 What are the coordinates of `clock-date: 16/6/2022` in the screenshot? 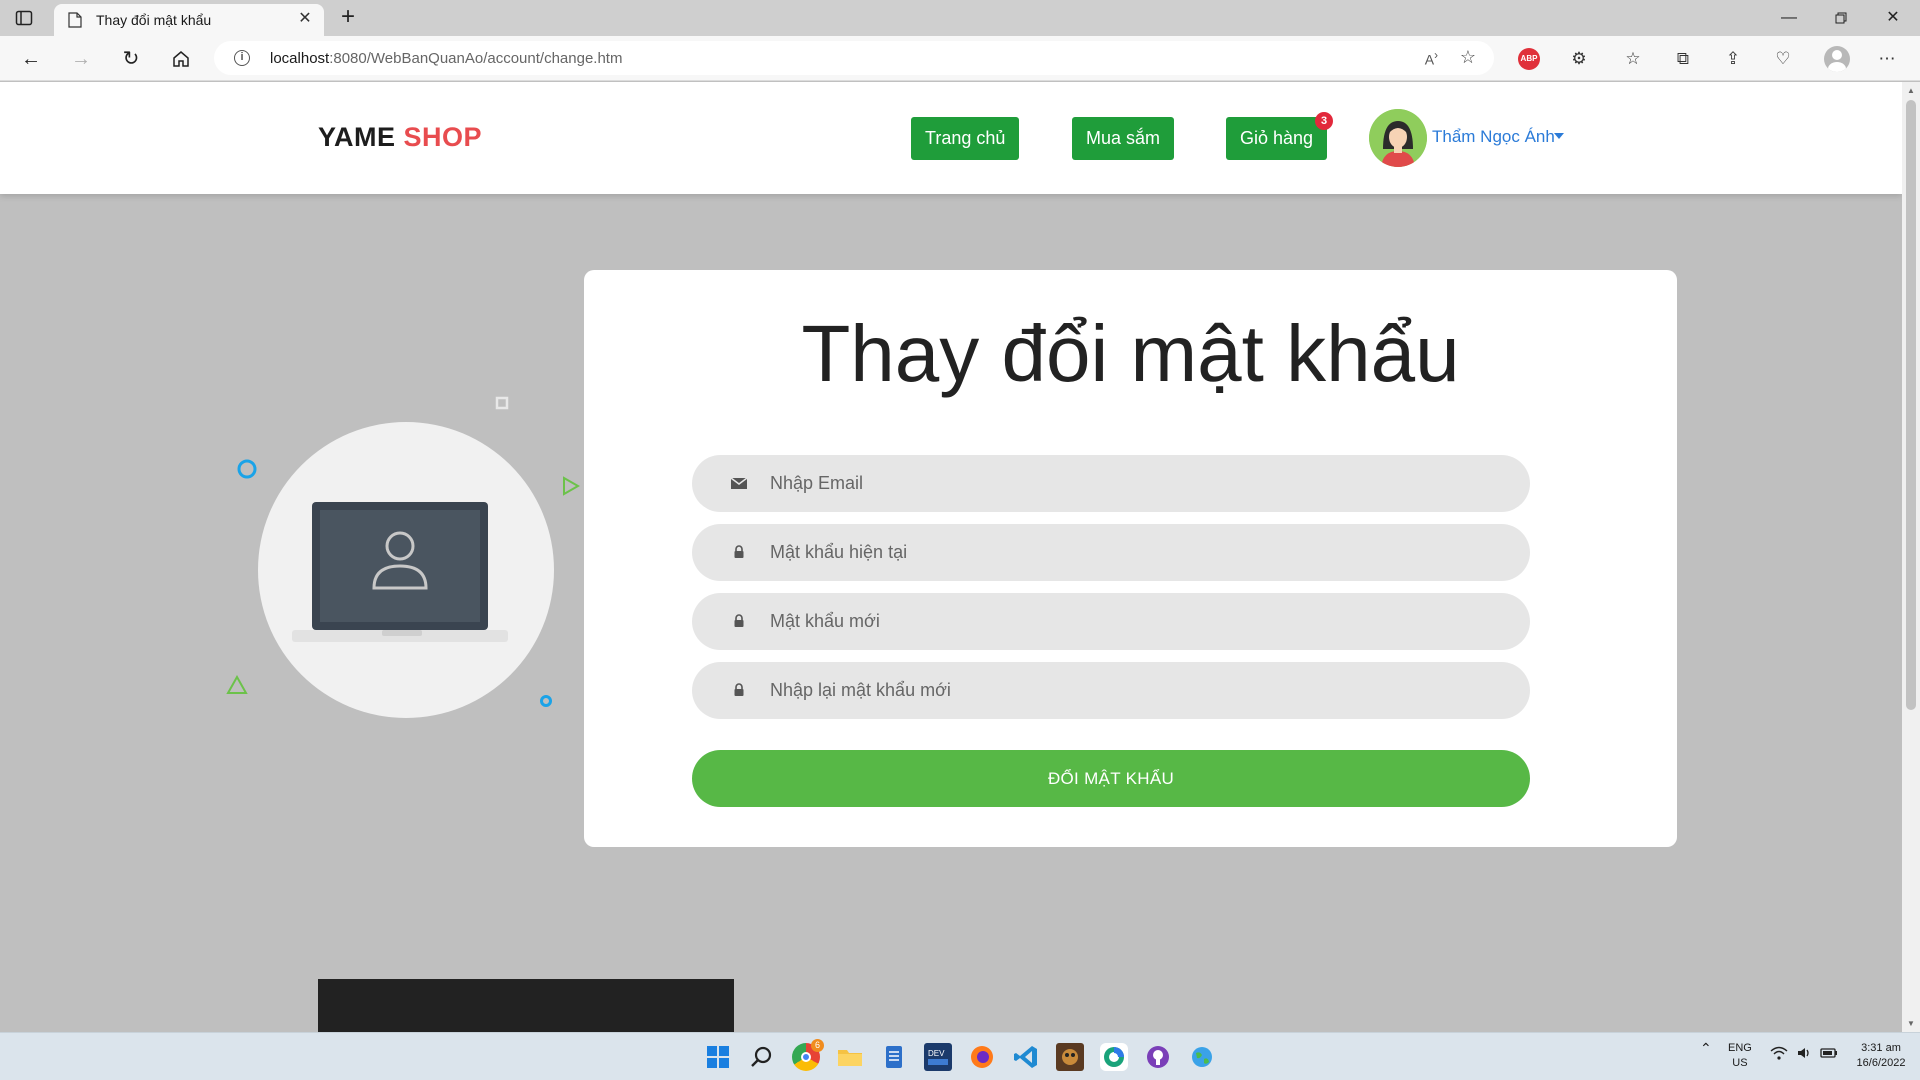 It's located at (1881, 1063).